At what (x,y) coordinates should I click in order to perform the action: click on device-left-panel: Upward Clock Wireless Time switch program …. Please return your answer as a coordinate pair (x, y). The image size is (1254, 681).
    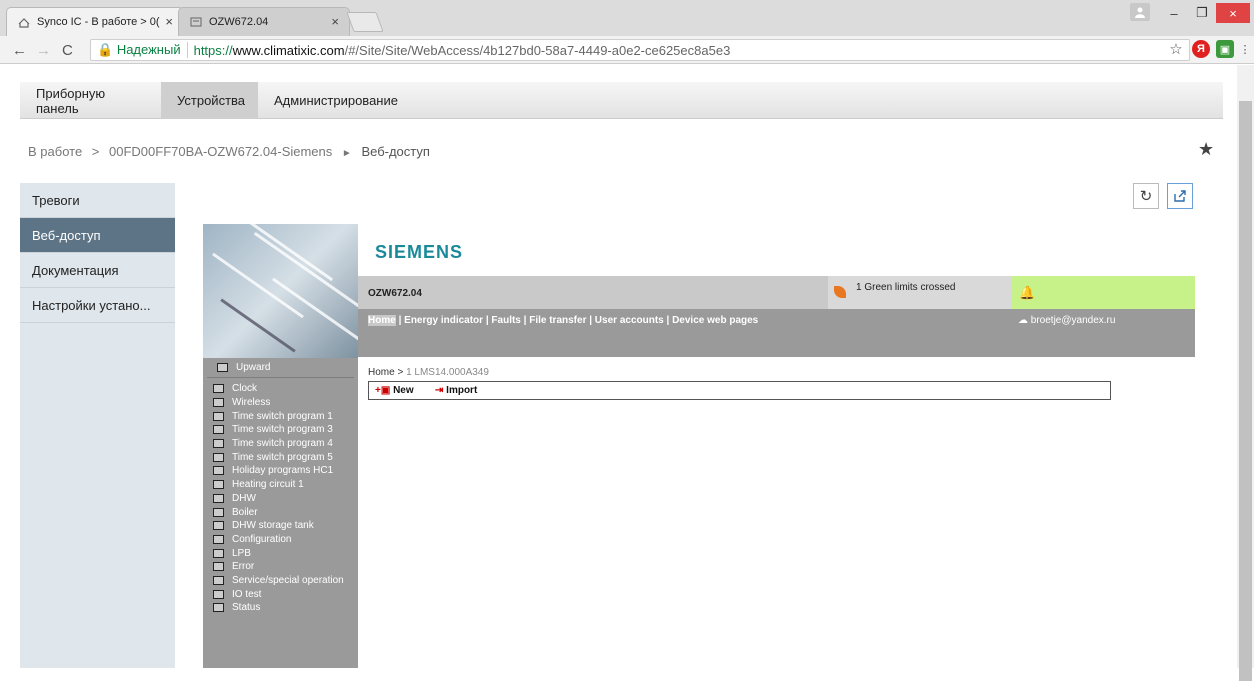
    Looking at the image, I should click on (280, 446).